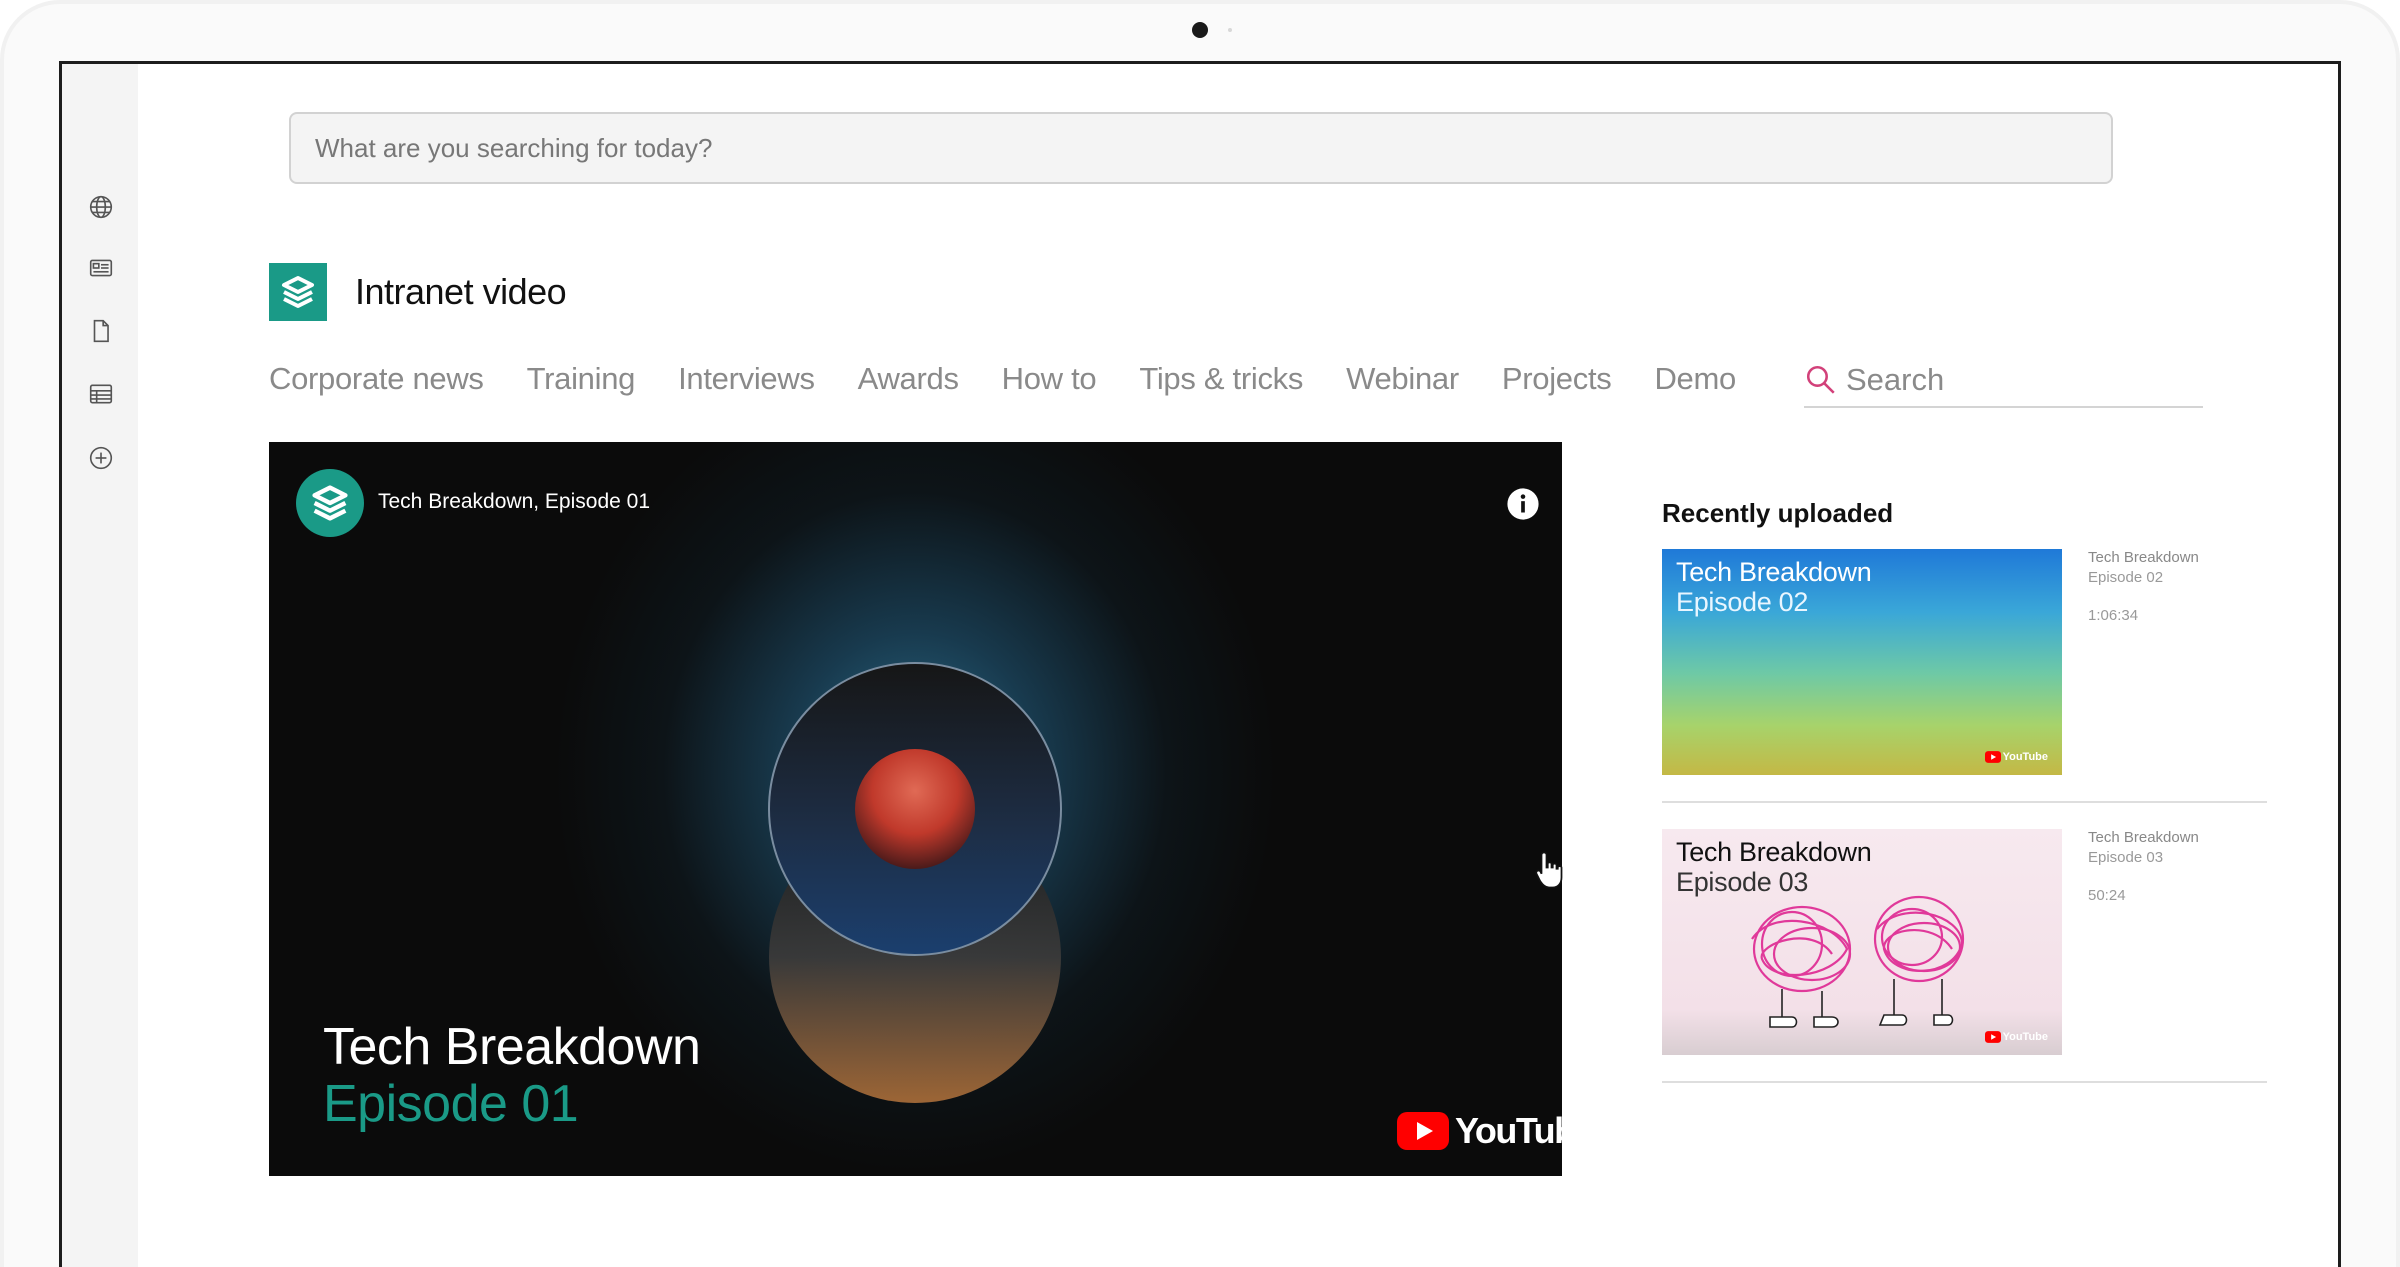 The width and height of the screenshot is (2400, 1267). Describe the element at coordinates (2003, 381) in the screenshot. I see `nav-search-input: Search` at that location.